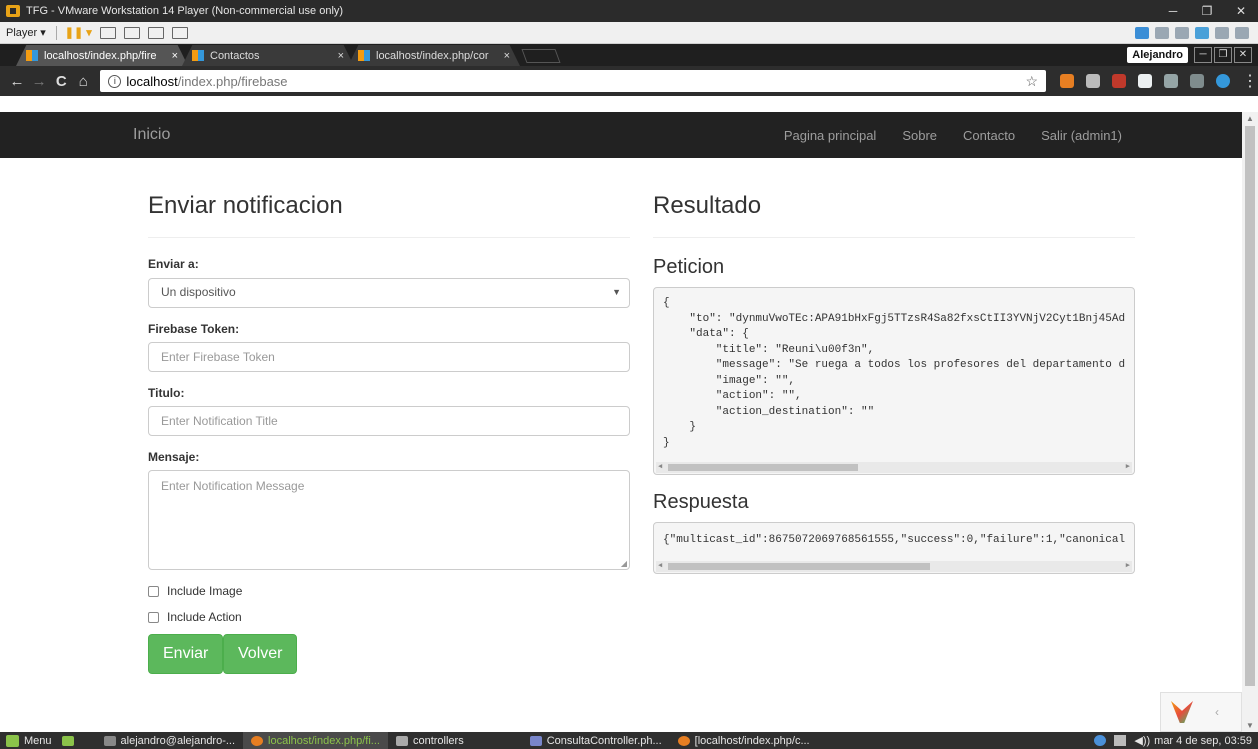 This screenshot has height=749, width=1258. What do you see at coordinates (1202, 32) in the screenshot?
I see `network-adapter-icon` at bounding box center [1202, 32].